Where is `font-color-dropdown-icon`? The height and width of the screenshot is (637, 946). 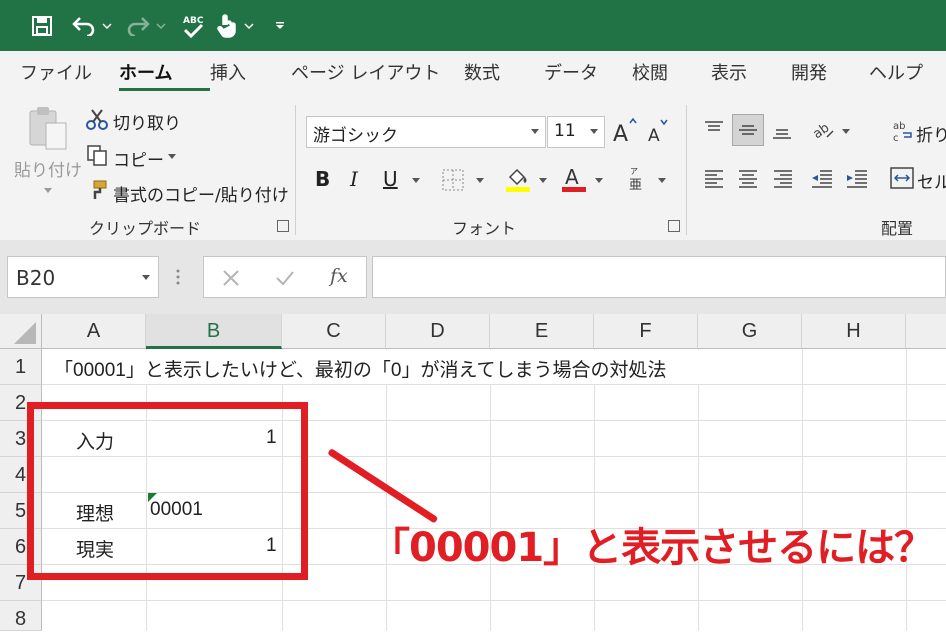
font-color-dropdown-icon is located at coordinates (599, 180).